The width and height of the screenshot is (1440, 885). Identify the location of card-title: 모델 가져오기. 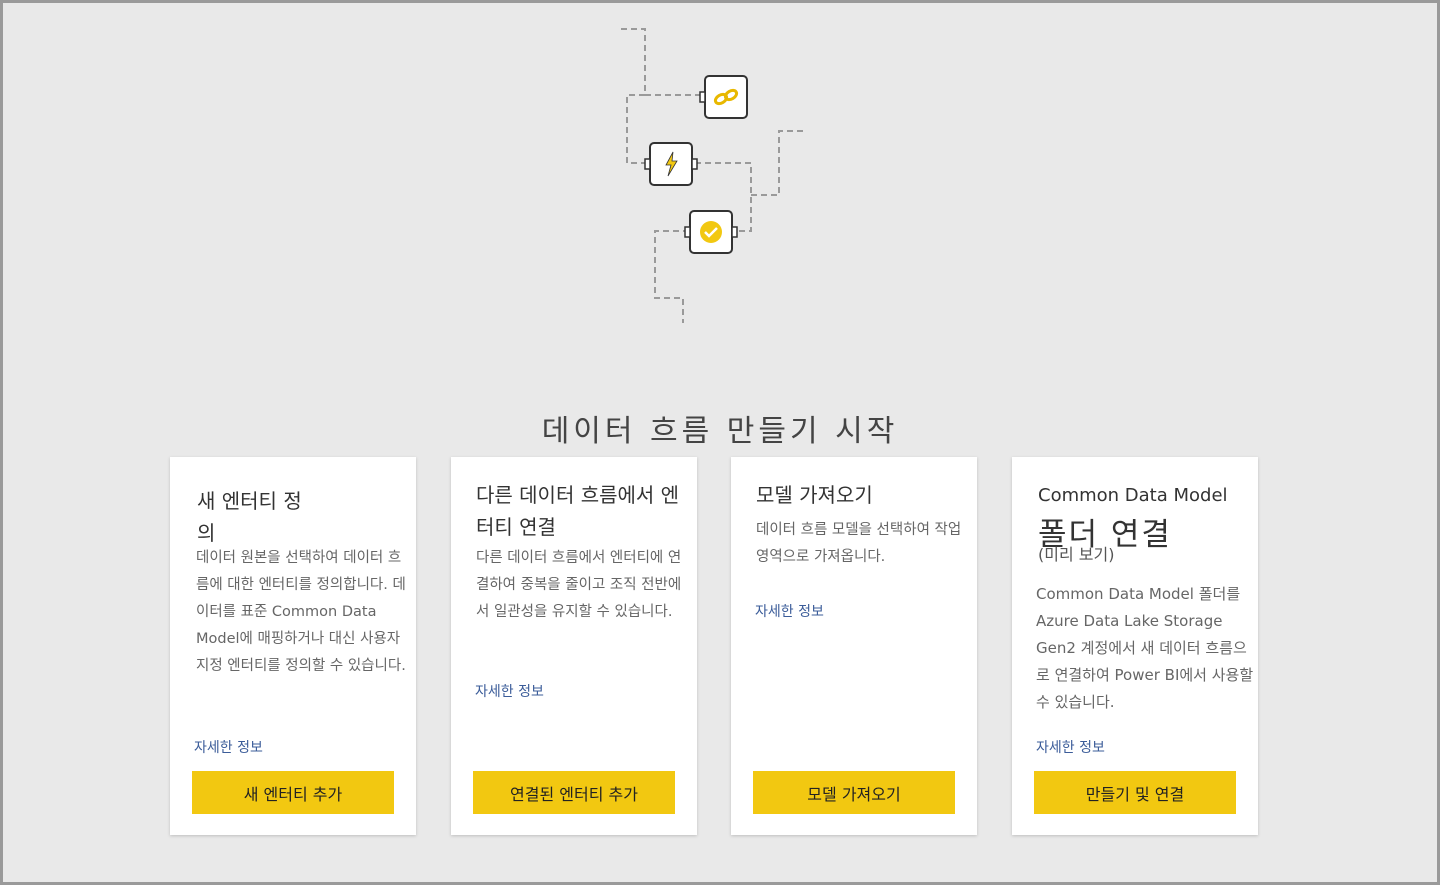
(814, 495).